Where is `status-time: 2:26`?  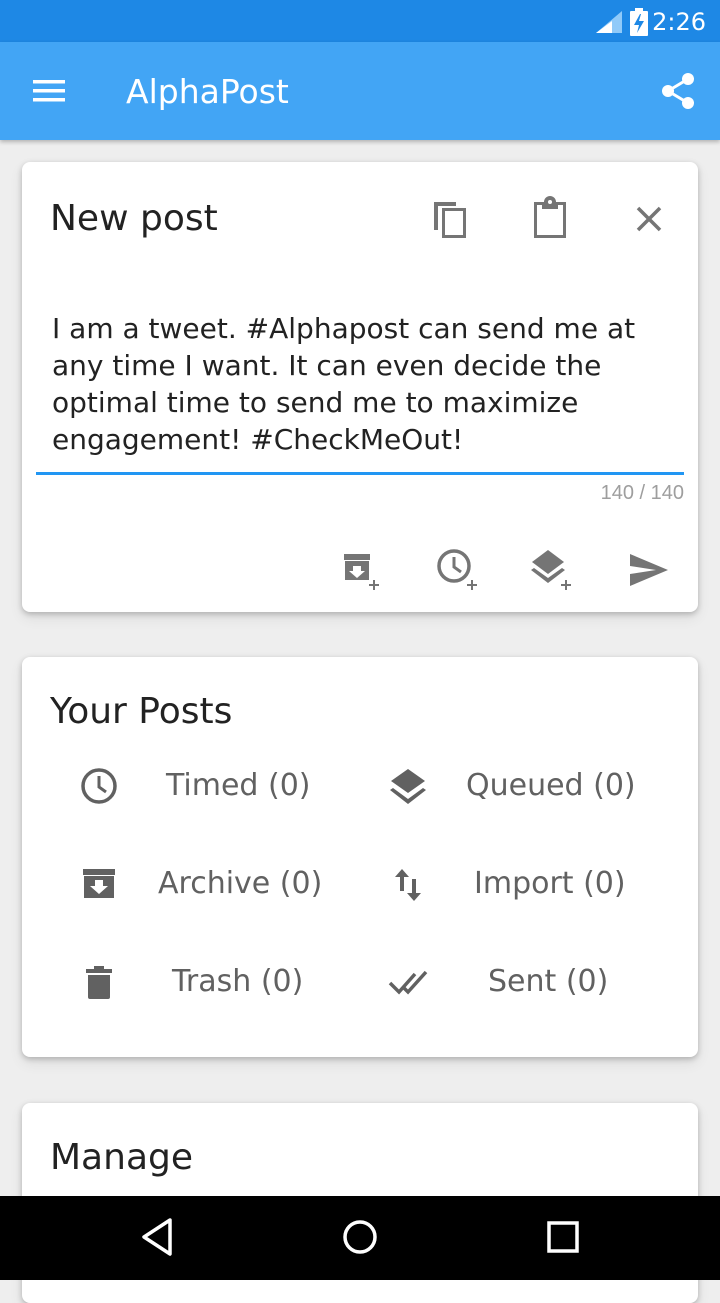
status-time: 2:26 is located at coordinates (679, 22).